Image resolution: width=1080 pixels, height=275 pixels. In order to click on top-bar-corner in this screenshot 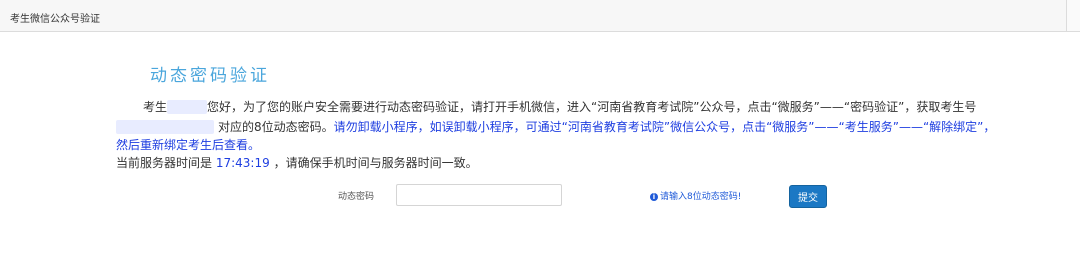, I will do `click(1073, 15)`.